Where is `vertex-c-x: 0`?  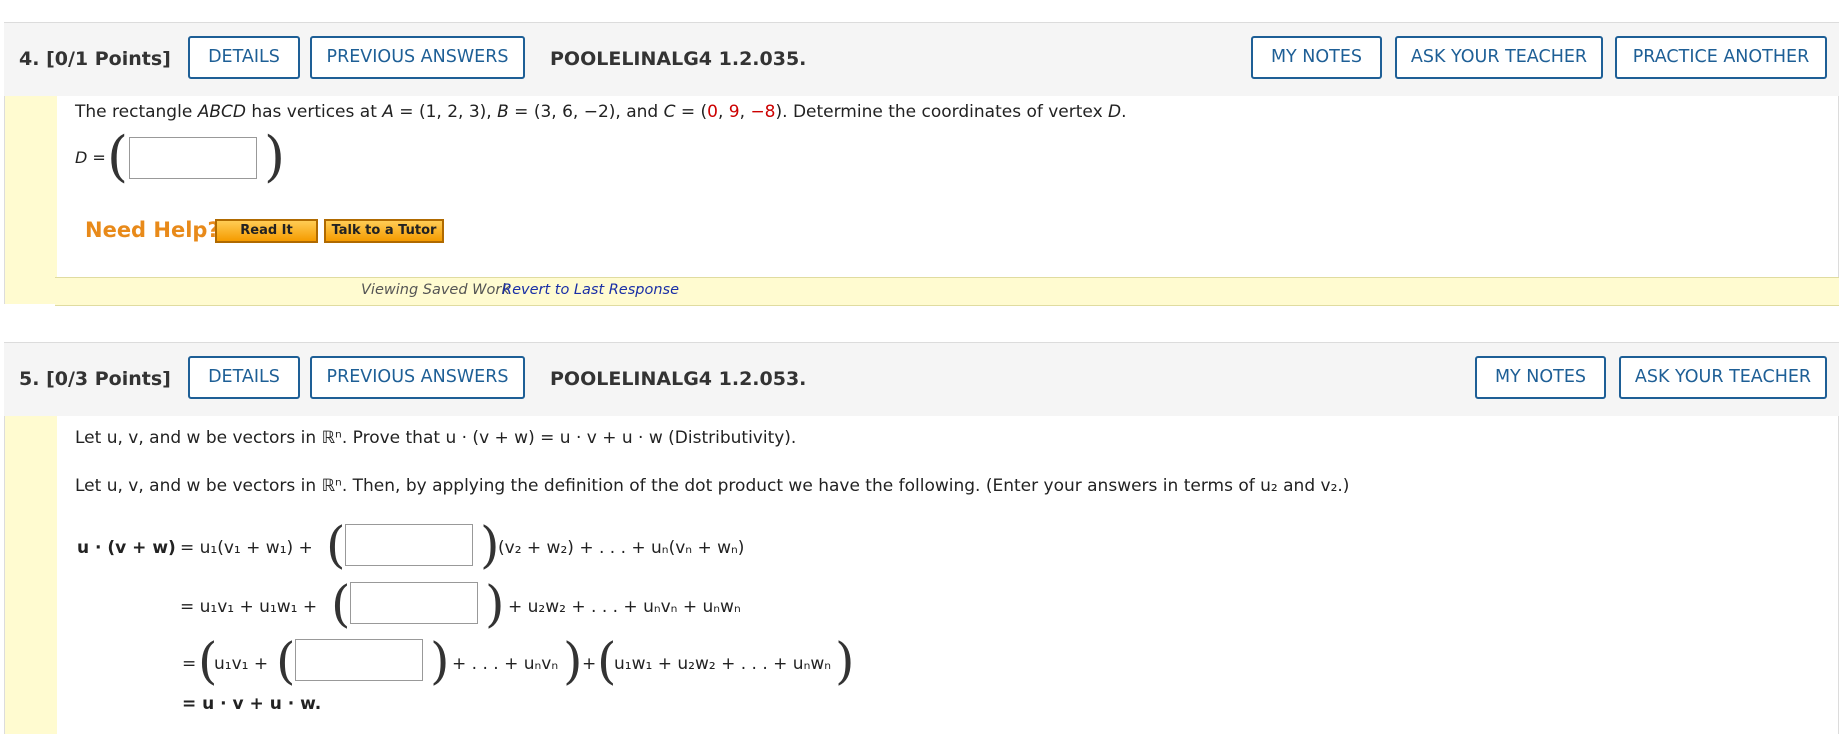 vertex-c-x: 0 is located at coordinates (712, 112).